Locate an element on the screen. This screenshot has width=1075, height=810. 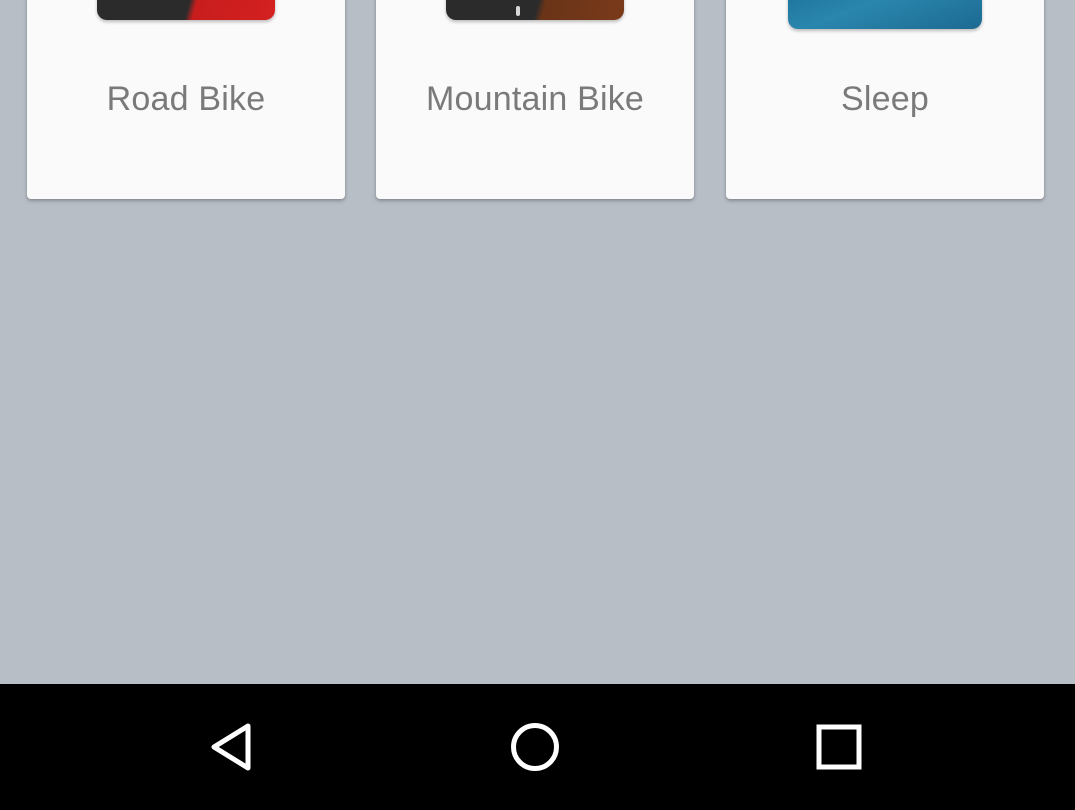
card-label: Road Bike is located at coordinates (186, 99).